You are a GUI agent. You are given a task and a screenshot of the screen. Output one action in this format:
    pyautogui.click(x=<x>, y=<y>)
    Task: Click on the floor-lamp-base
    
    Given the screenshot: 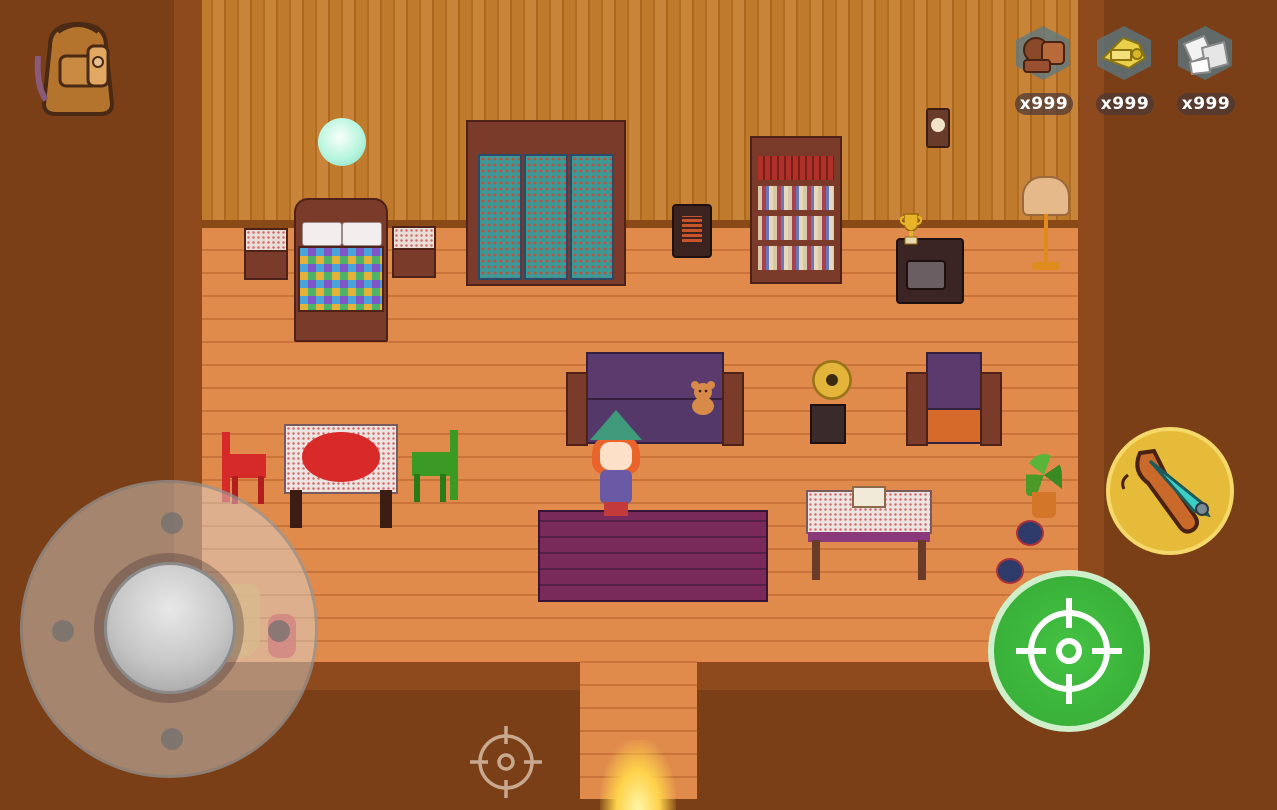 What is the action you would take?
    pyautogui.click(x=1046, y=266)
    